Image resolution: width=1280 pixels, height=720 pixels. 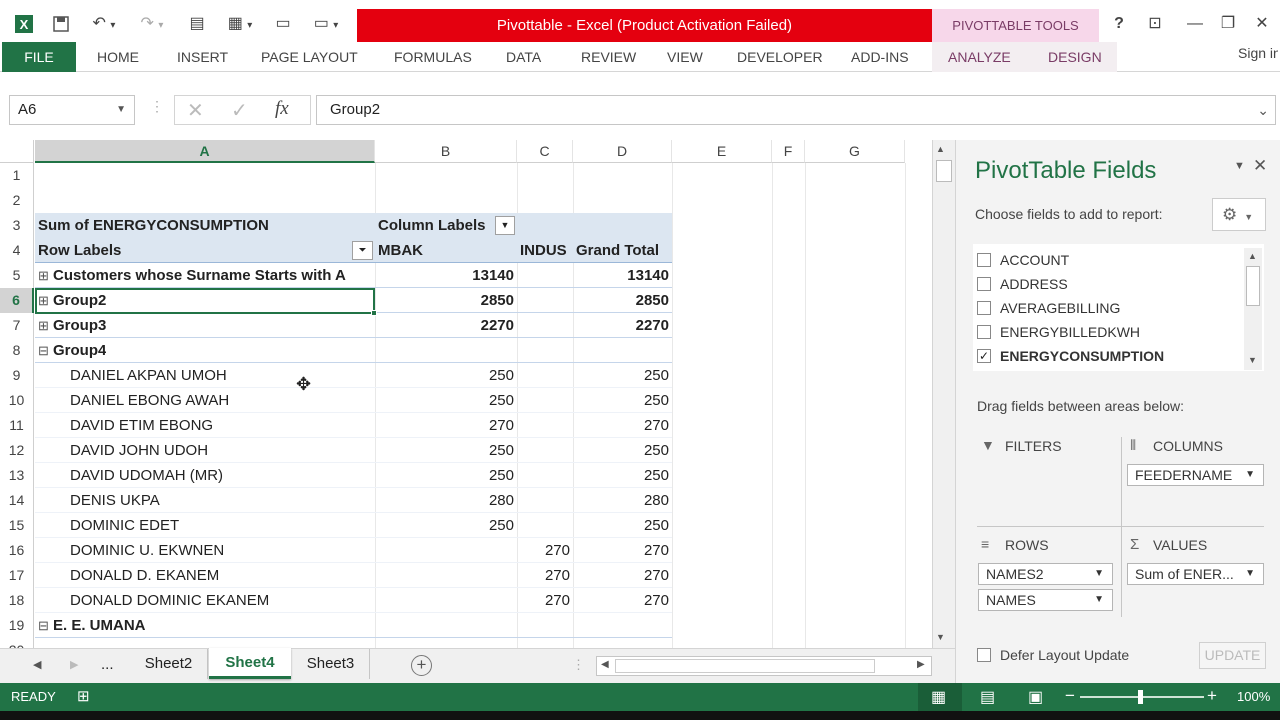 I want to click on row-labels-filter-icon: ⏷, so click(x=362, y=250).